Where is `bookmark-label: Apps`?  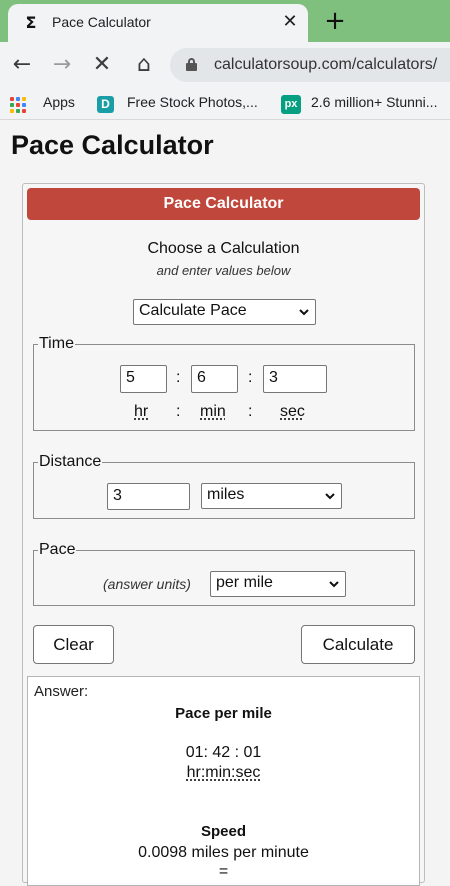
bookmark-label: Apps is located at coordinates (59, 102).